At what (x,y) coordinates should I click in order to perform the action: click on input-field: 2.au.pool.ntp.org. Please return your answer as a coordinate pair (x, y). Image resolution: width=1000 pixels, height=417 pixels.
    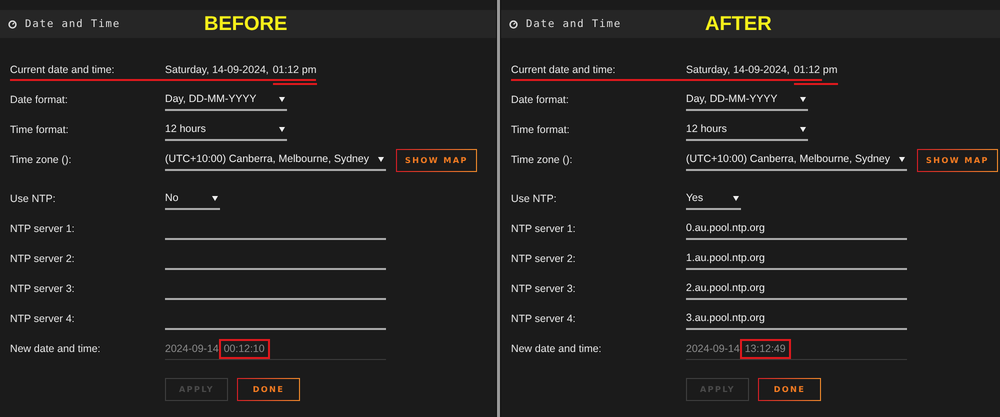
    Looking at the image, I should click on (796, 289).